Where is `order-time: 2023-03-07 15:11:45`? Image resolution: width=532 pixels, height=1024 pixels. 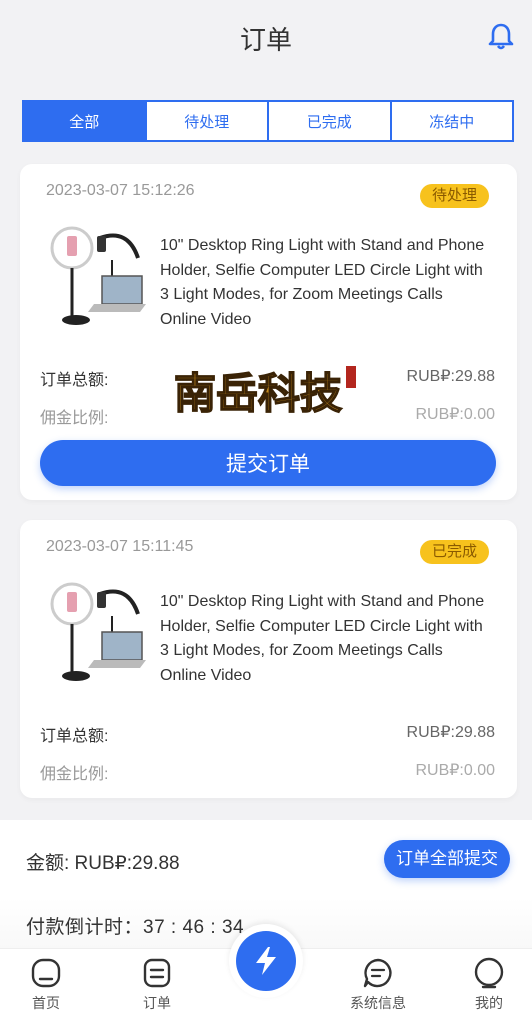 order-time: 2023-03-07 15:11:45 is located at coordinates (120, 546).